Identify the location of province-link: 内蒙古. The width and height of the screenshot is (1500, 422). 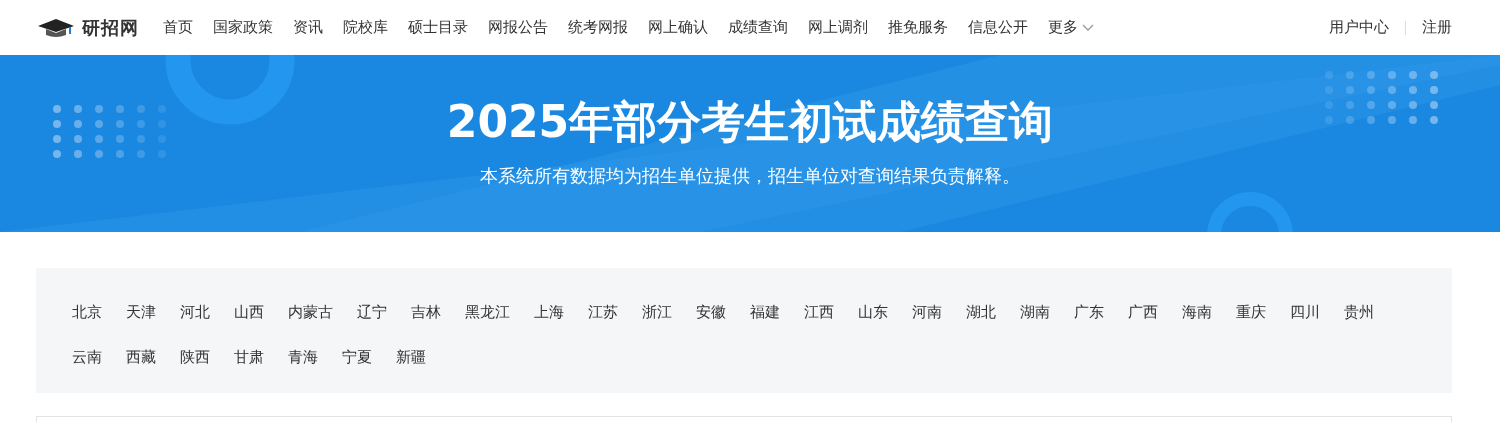
(310, 312).